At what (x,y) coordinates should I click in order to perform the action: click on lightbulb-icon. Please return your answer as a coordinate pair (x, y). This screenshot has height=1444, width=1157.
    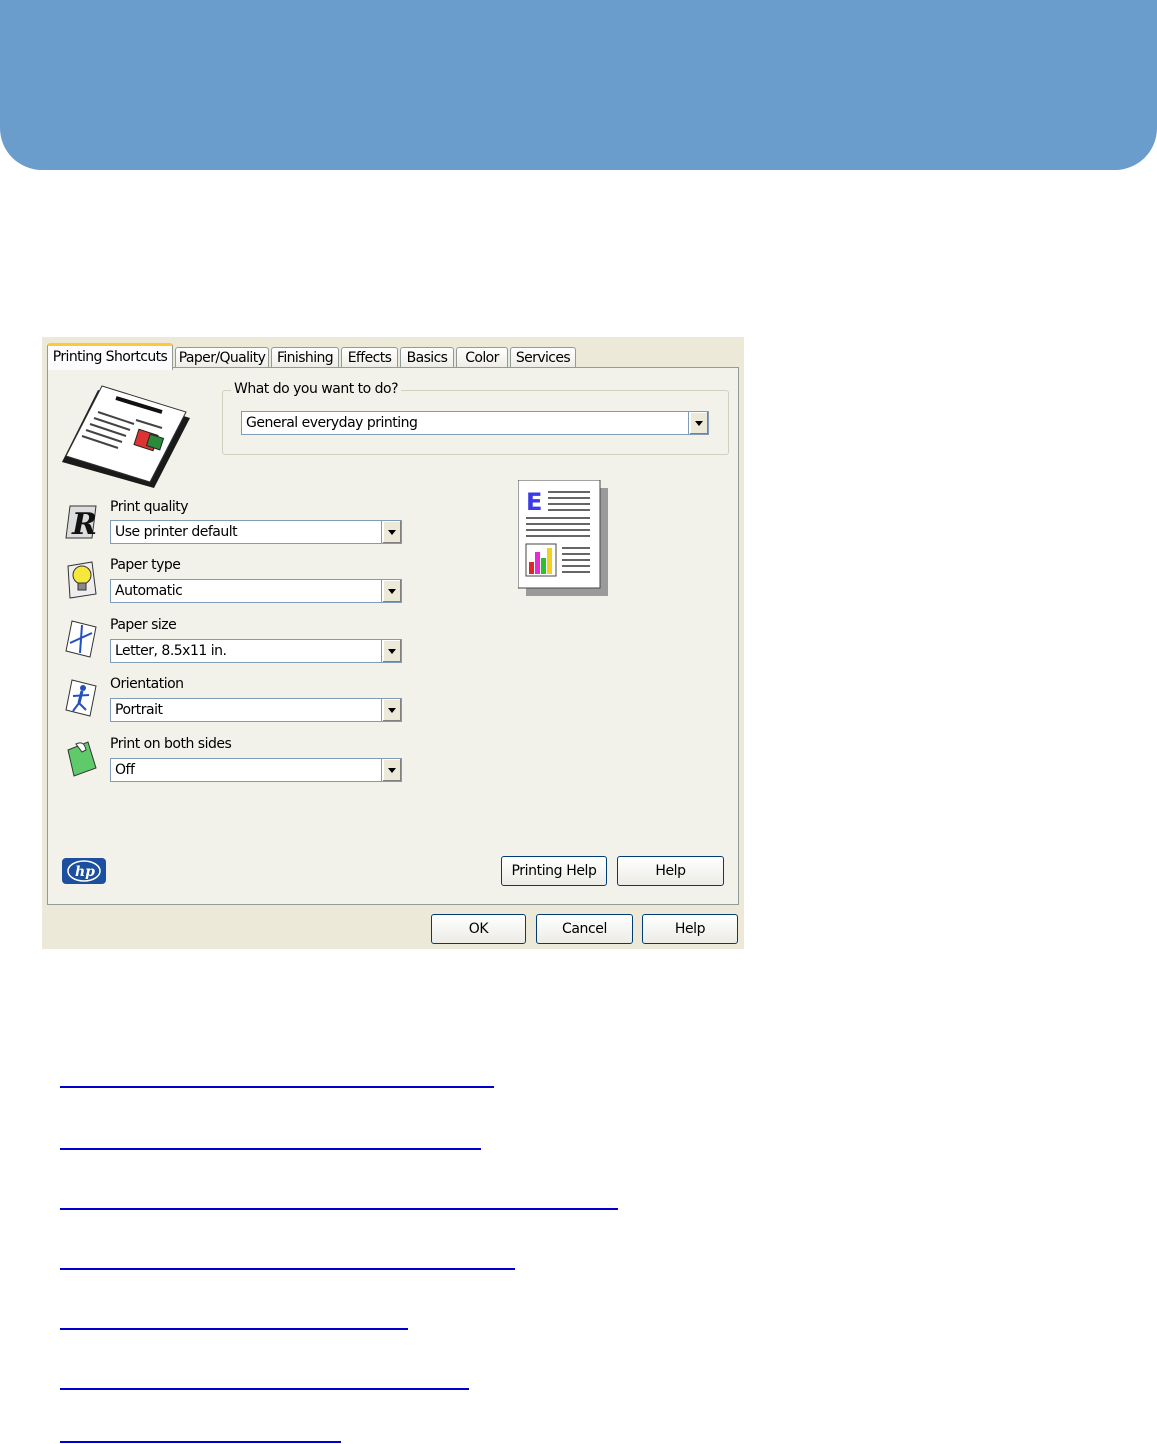
    Looking at the image, I should click on (82, 580).